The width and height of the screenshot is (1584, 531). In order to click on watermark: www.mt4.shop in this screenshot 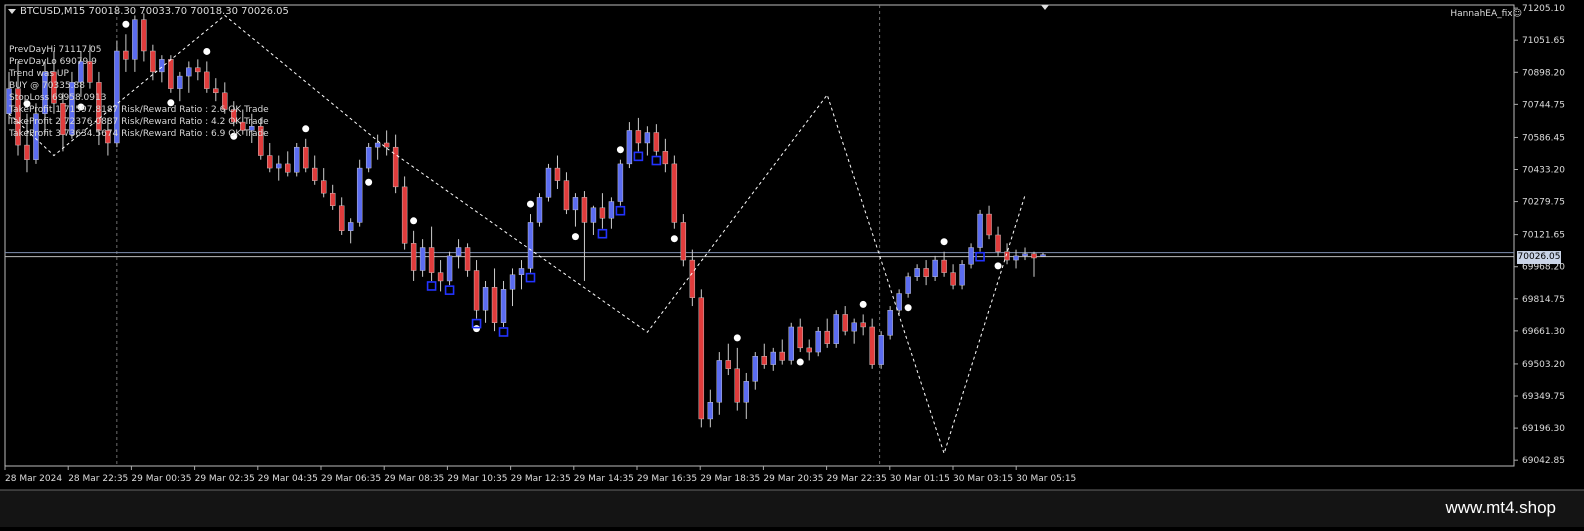, I will do `click(1500, 507)`.